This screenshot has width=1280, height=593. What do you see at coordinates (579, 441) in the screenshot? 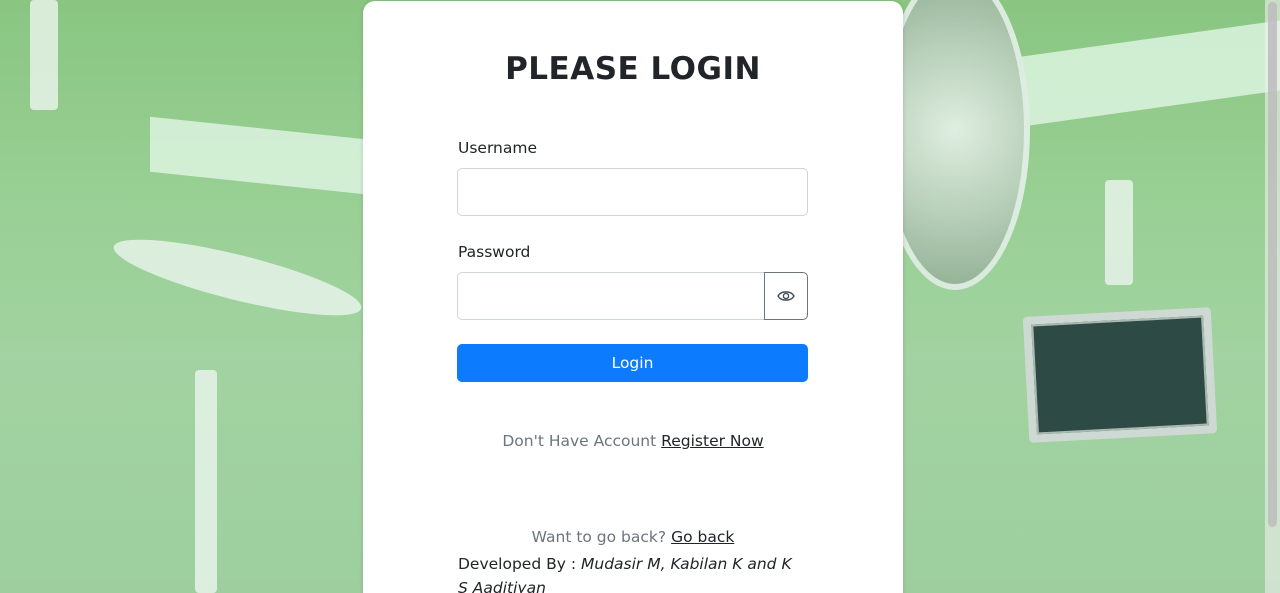
I see `register-prompt: Don't Have Account` at bounding box center [579, 441].